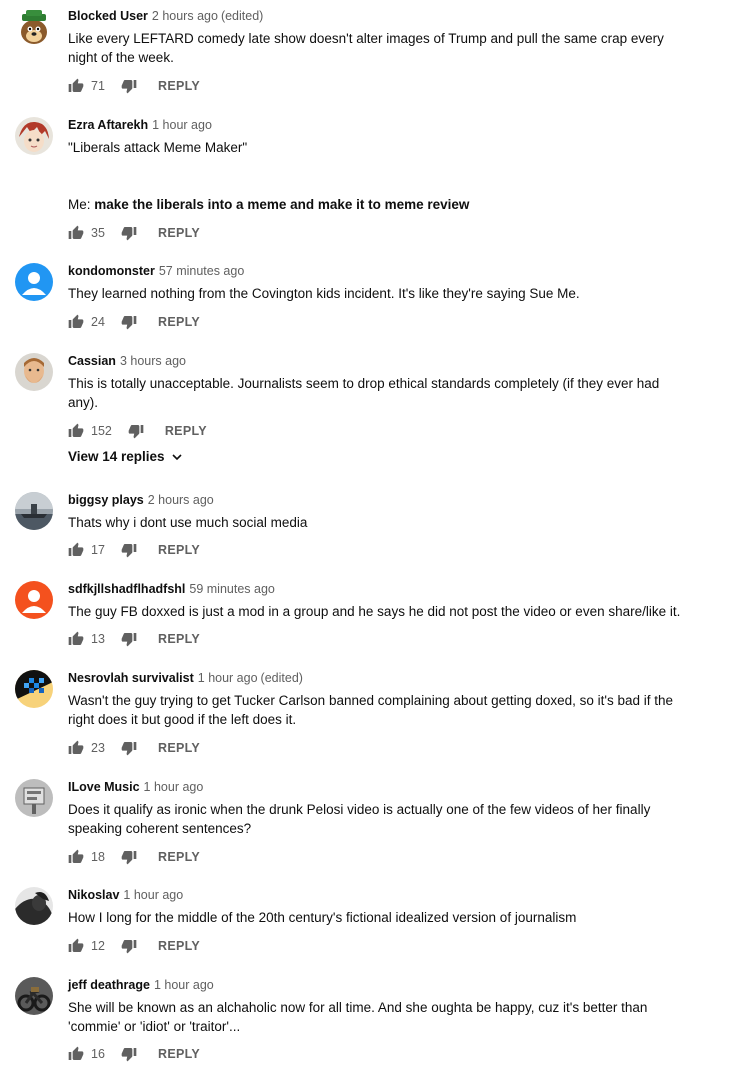 The width and height of the screenshot is (735, 1078). Describe the element at coordinates (98, 857) in the screenshot. I see `like-count: 18` at that location.